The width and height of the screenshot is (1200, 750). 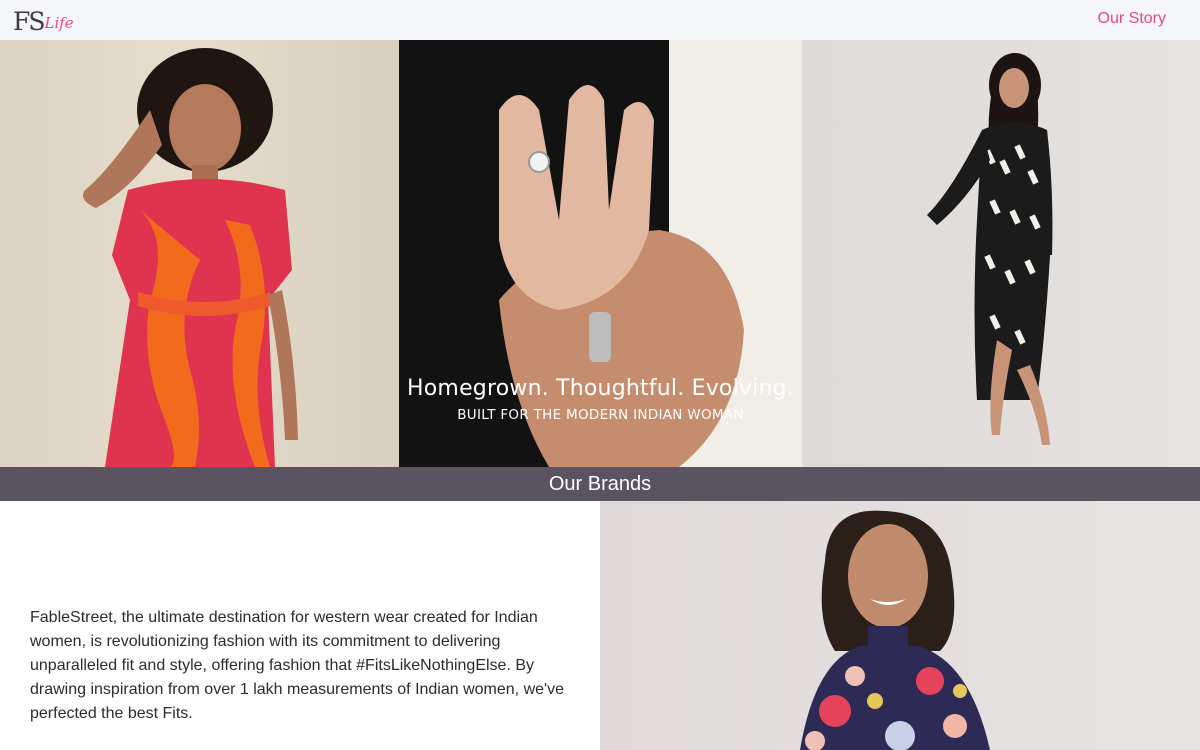 I want to click on site-header: FS Life Our Story, so click(x=600, y=20).